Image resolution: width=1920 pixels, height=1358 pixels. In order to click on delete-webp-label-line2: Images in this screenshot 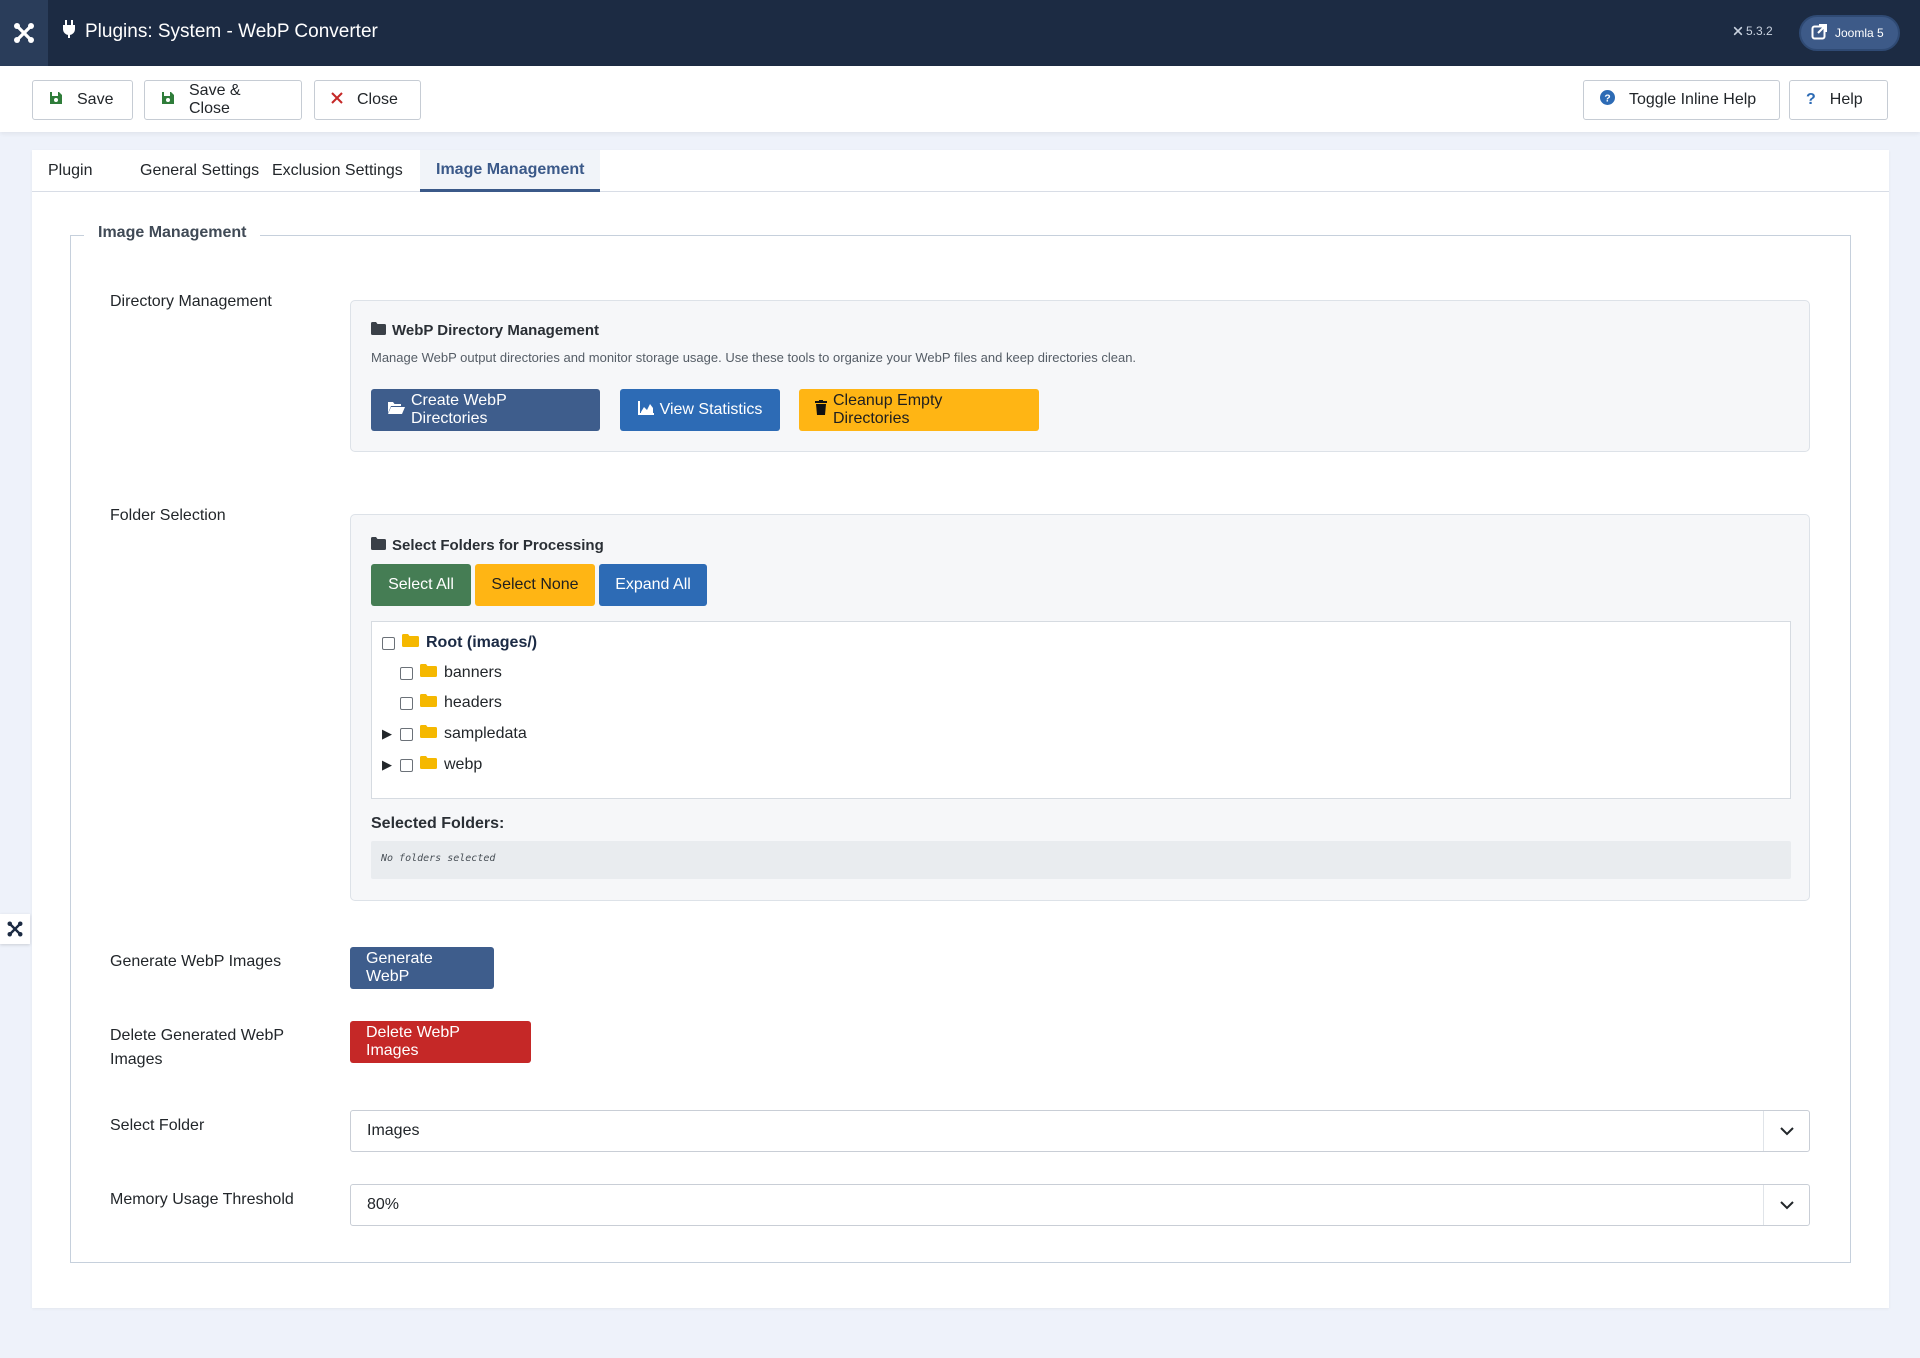, I will do `click(136, 1059)`.